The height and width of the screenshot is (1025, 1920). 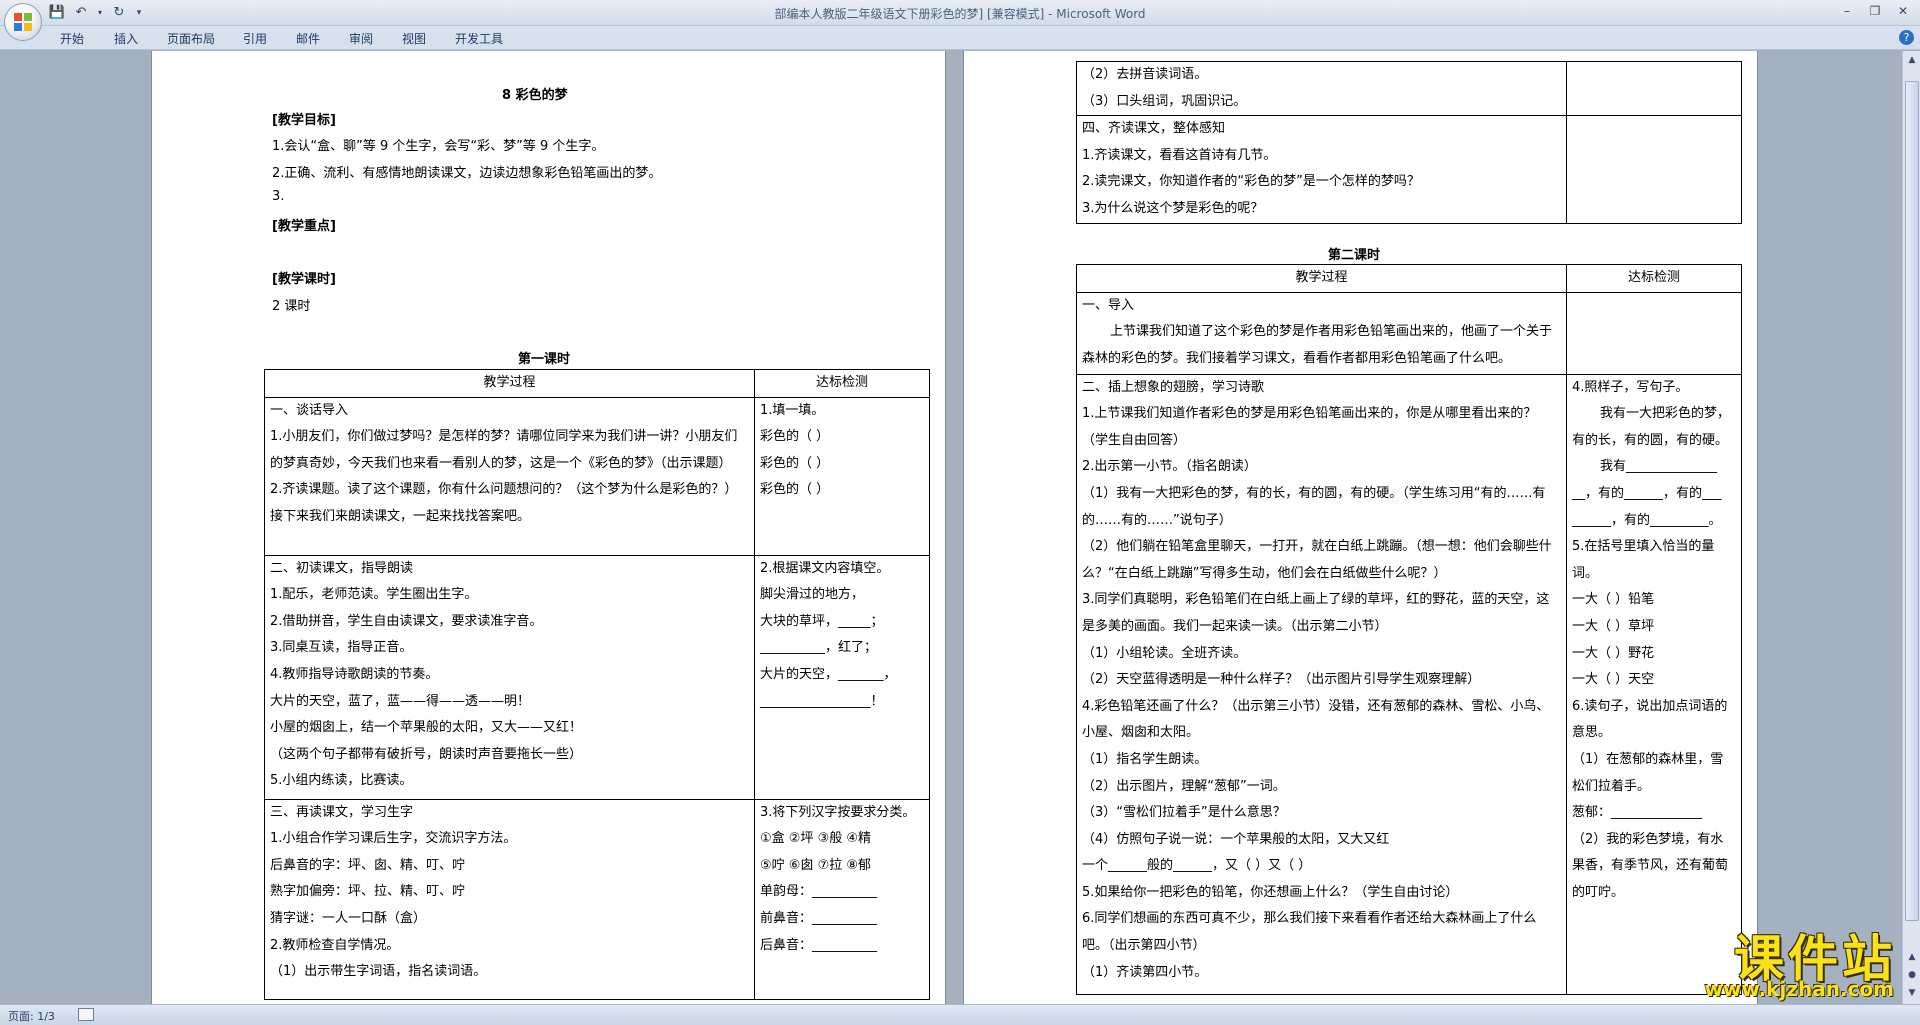 I want to click on table-cell: 1.填一填。 彩色的（ ） 彩色的（ ） 彩色的（ ）, so click(x=842, y=476).